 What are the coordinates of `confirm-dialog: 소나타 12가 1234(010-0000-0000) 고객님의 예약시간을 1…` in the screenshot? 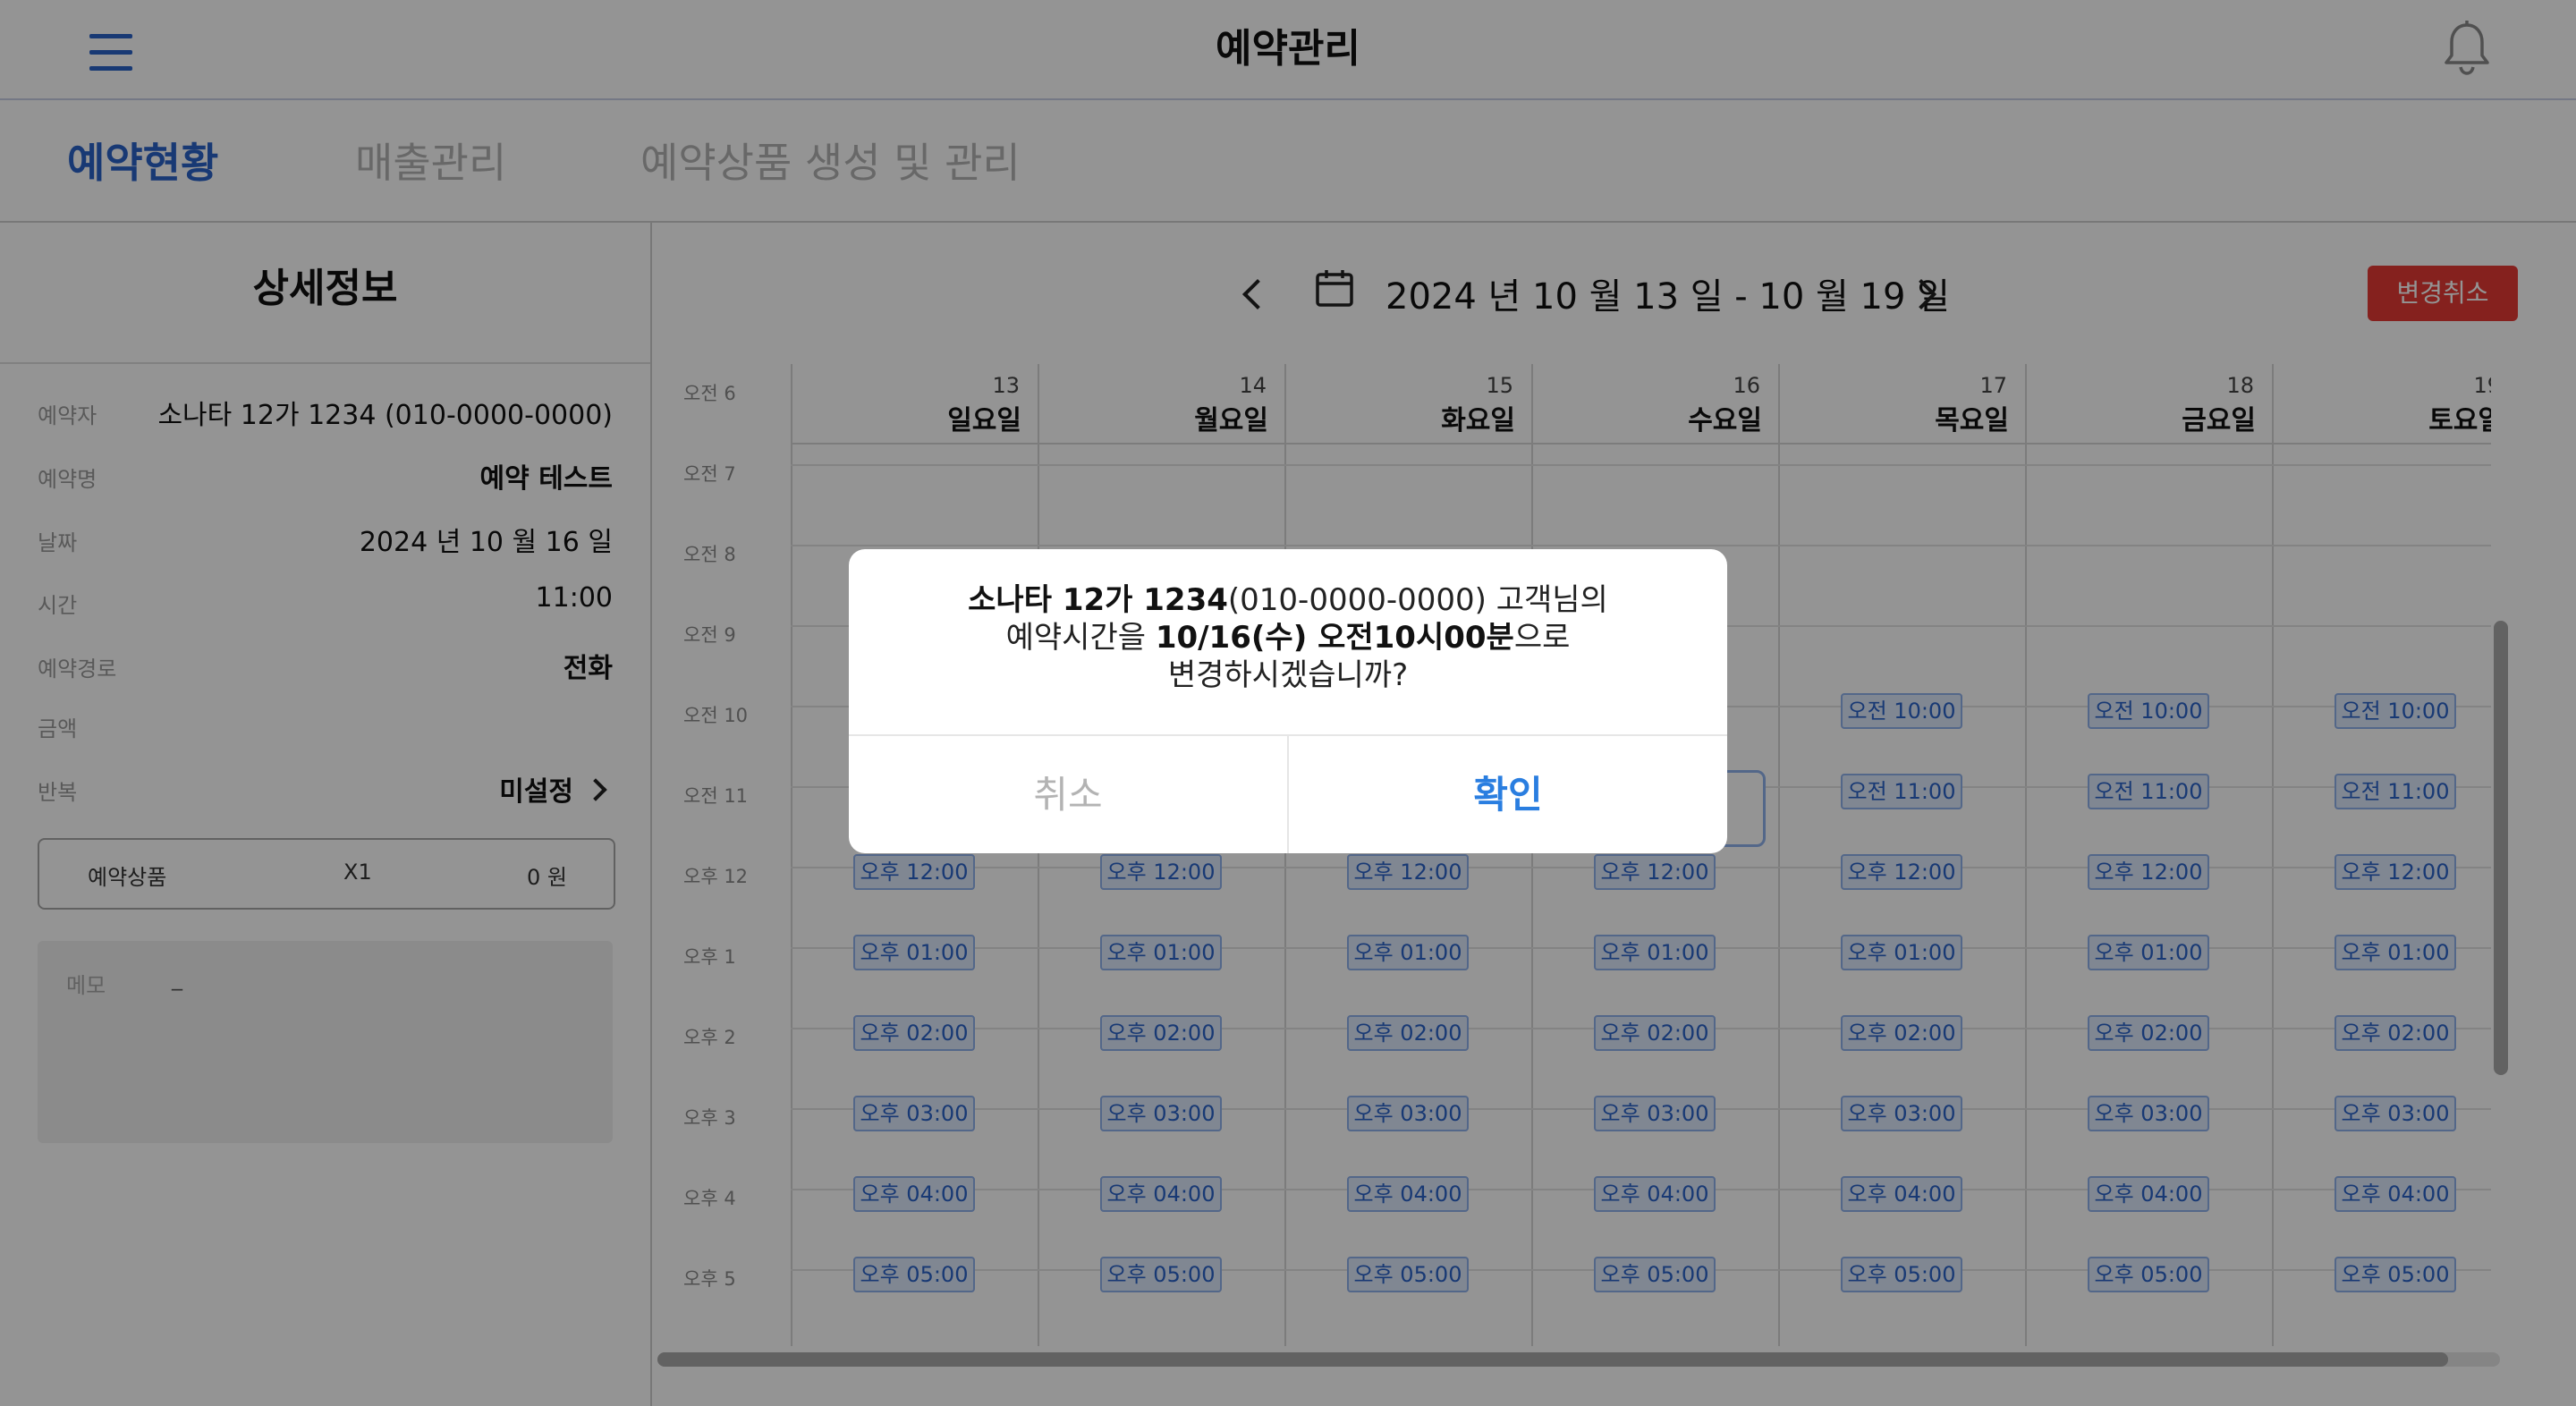 It's located at (1288, 701).